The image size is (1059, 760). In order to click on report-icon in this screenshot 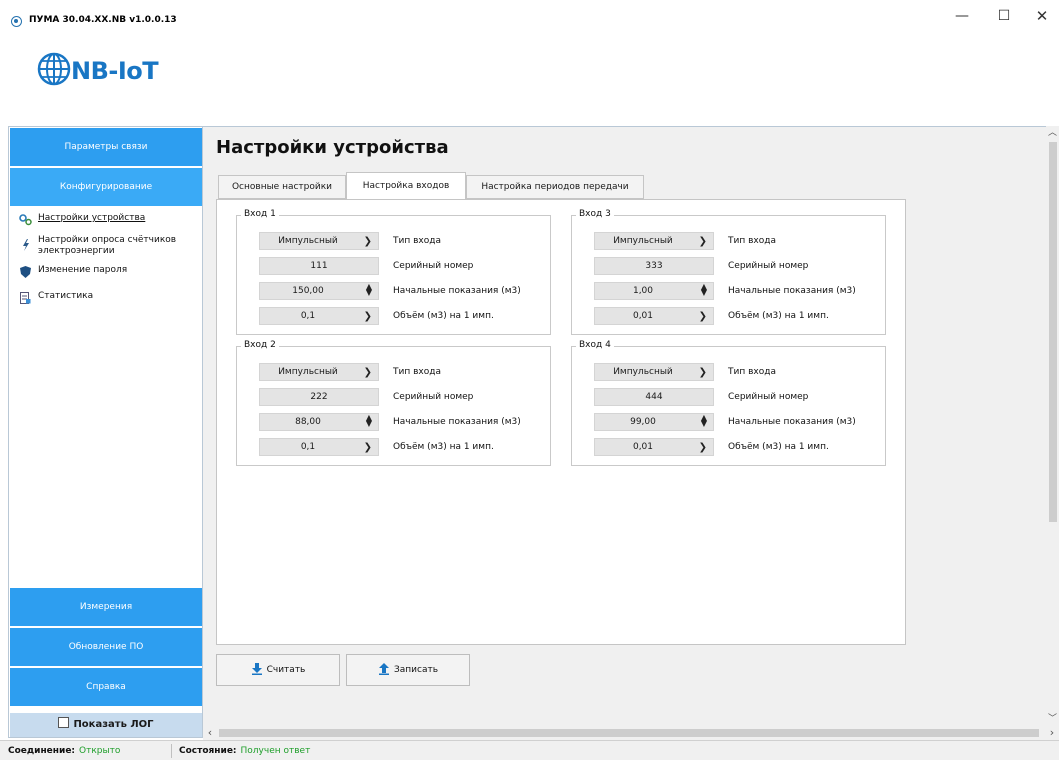, I will do `click(25, 297)`.